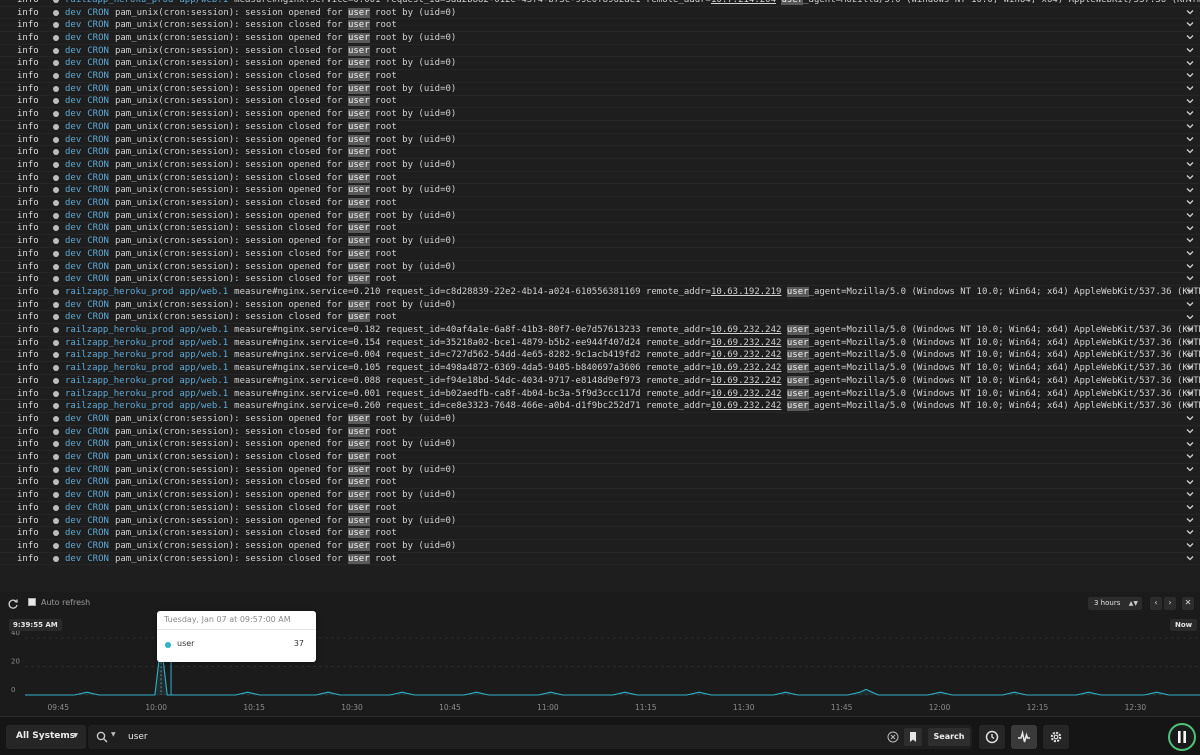  I want to click on ip-link: 10.63.192.219, so click(746, 292).